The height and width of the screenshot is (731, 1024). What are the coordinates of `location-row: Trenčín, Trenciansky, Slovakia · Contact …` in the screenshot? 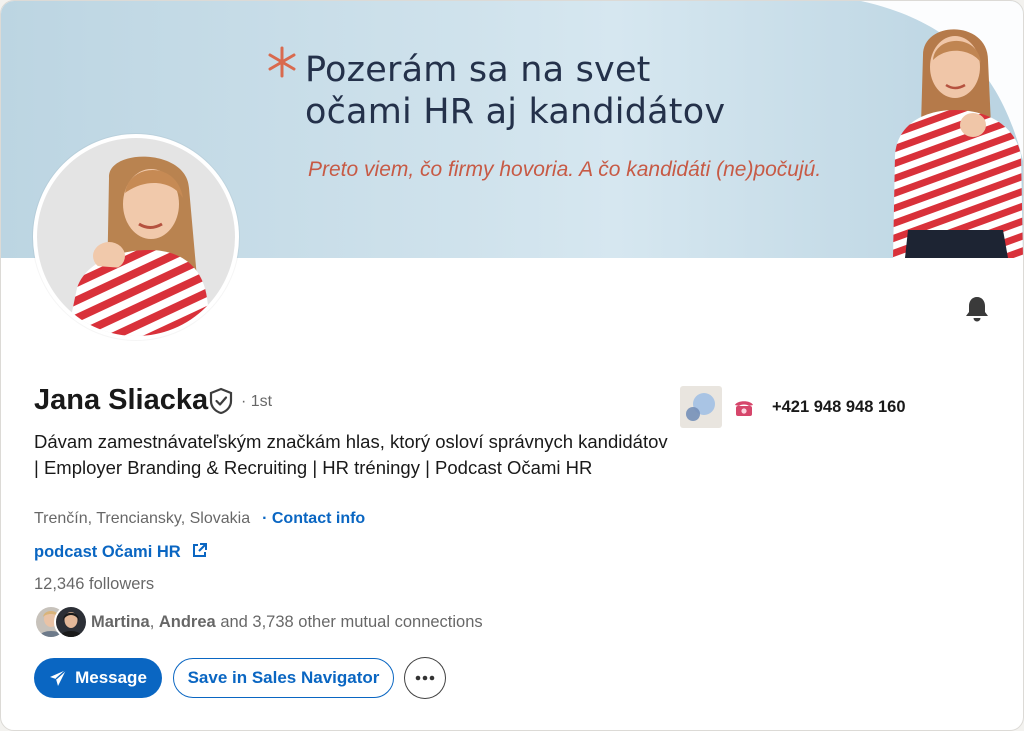 It's located at (199, 519).